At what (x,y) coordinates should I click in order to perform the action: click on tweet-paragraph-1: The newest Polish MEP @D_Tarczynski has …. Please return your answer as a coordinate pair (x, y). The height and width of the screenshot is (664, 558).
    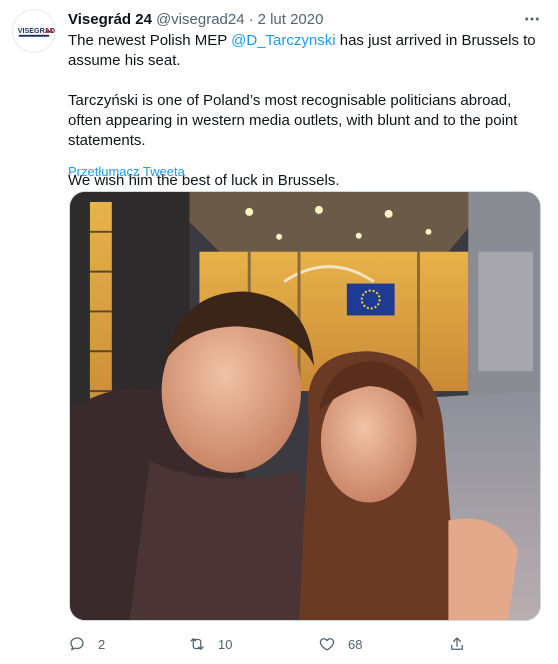
    Looking at the image, I should click on (307, 51).